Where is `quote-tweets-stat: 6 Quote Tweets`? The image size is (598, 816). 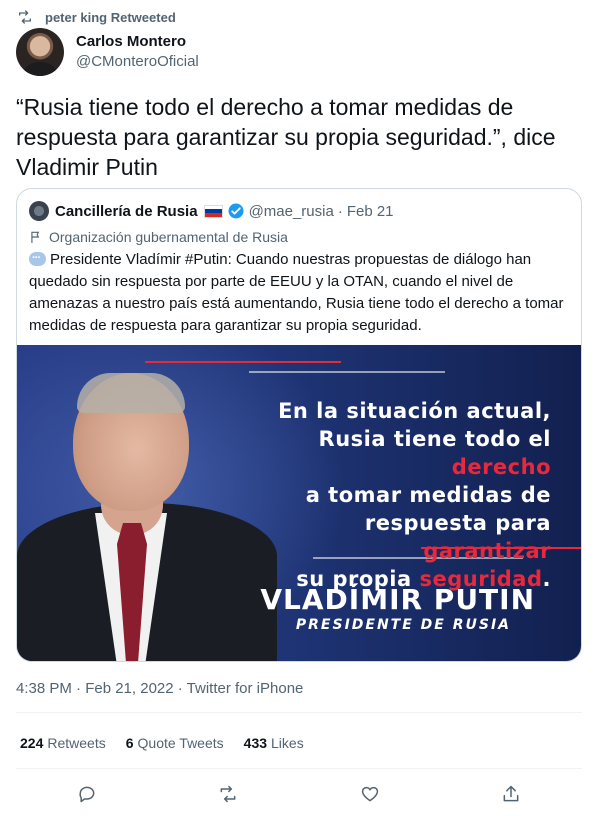 quote-tweets-stat: 6 Quote Tweets is located at coordinates (175, 743).